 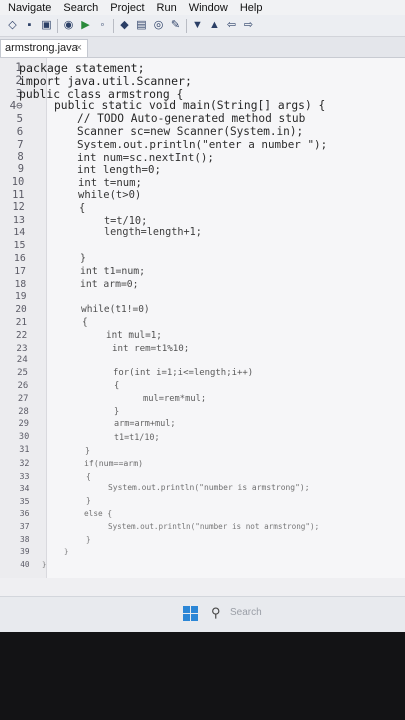 What do you see at coordinates (183, 373) in the screenshot?
I see `code-text: for(int i=1;i<=length;i++)` at bounding box center [183, 373].